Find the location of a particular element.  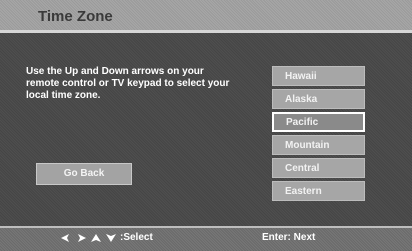

header-divider is located at coordinates (206, 31).